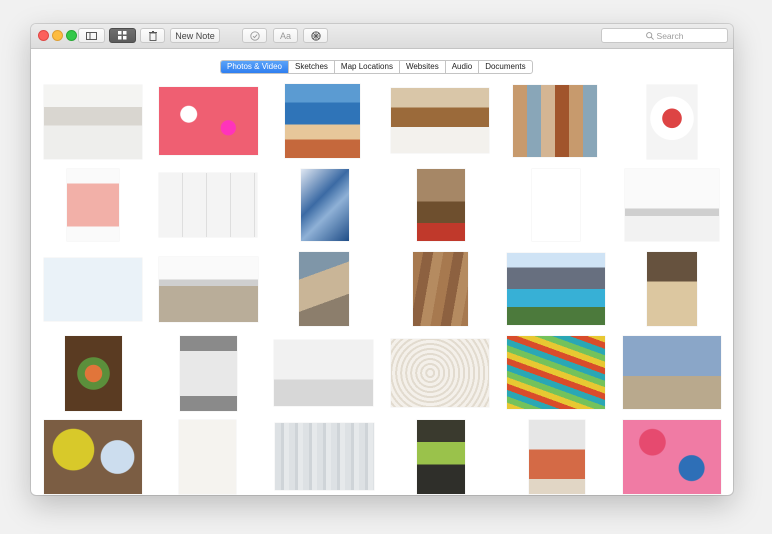 The height and width of the screenshot is (534, 772). Describe the element at coordinates (311, 67) in the screenshot. I see `tab-sketches: Sketches` at that location.